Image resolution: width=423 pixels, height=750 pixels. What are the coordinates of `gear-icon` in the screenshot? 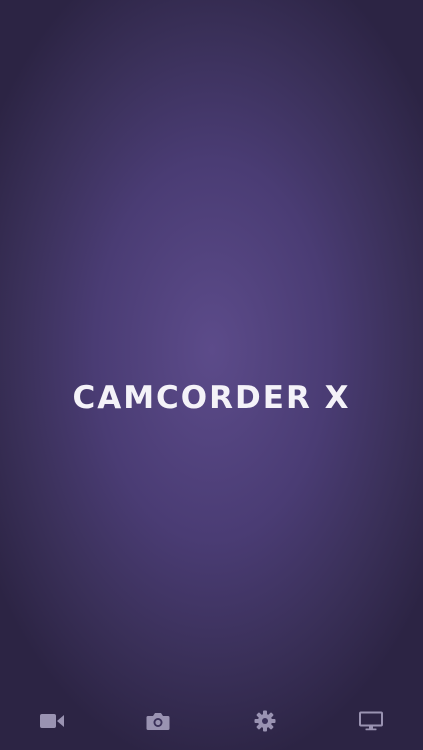 It's located at (265, 721).